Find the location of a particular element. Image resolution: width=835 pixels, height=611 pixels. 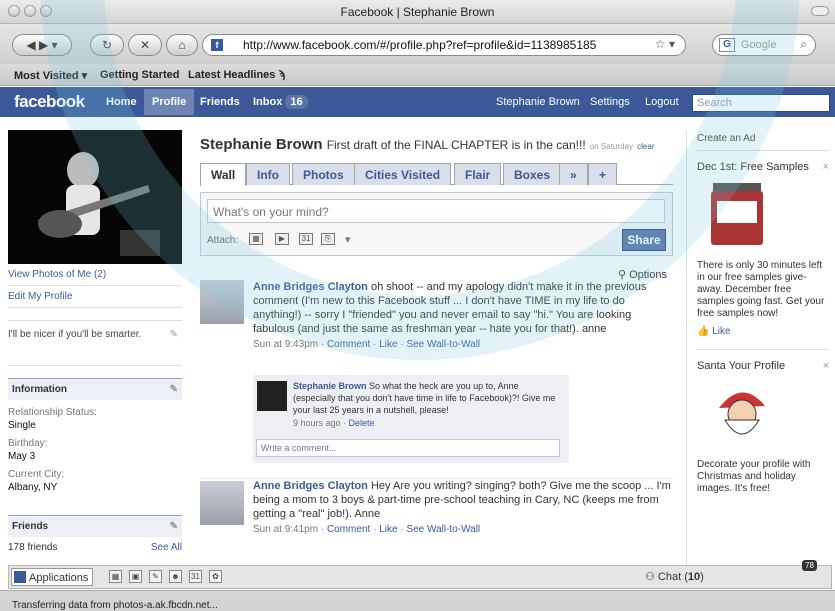

bookmark-latest-headlines: Latest Headlines ϡ is located at coordinates (236, 75).